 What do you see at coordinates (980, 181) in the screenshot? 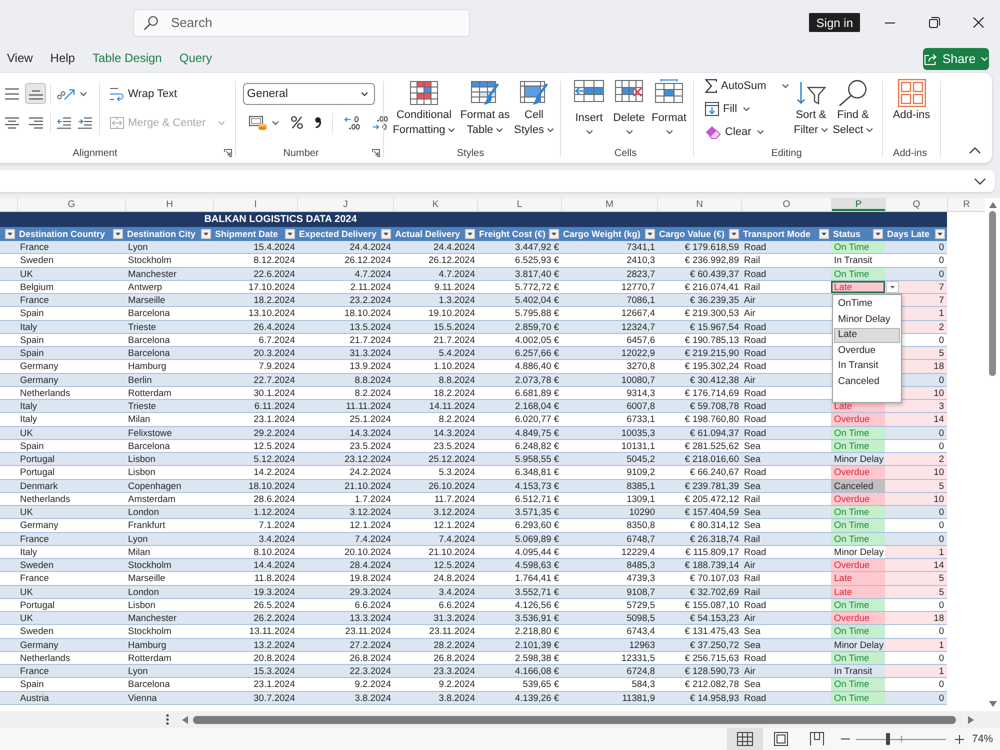
I see `chevron-down-icon` at bounding box center [980, 181].